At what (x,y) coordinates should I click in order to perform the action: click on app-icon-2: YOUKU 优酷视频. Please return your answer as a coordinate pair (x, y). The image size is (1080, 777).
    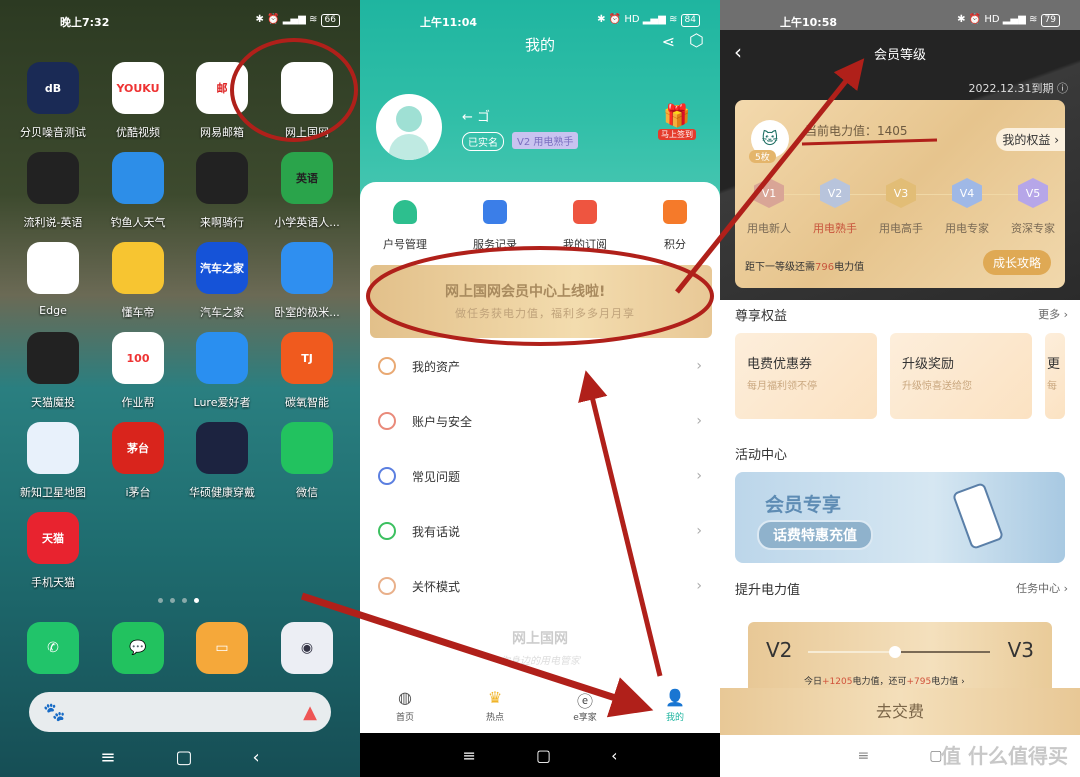
    Looking at the image, I should click on (138, 101).